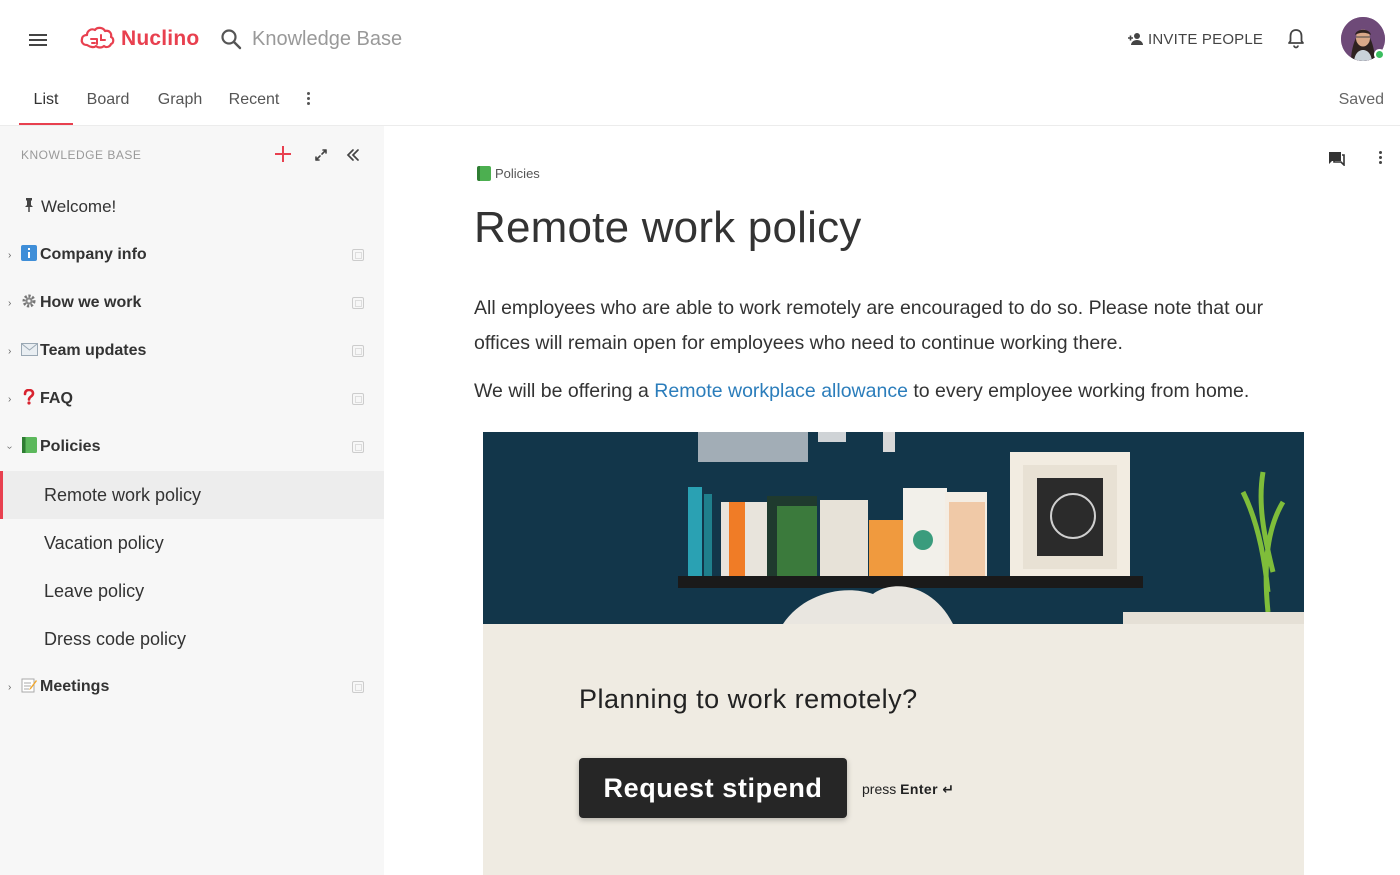  Describe the element at coordinates (180, 101) in the screenshot. I see `tab-graph: Graph` at that location.